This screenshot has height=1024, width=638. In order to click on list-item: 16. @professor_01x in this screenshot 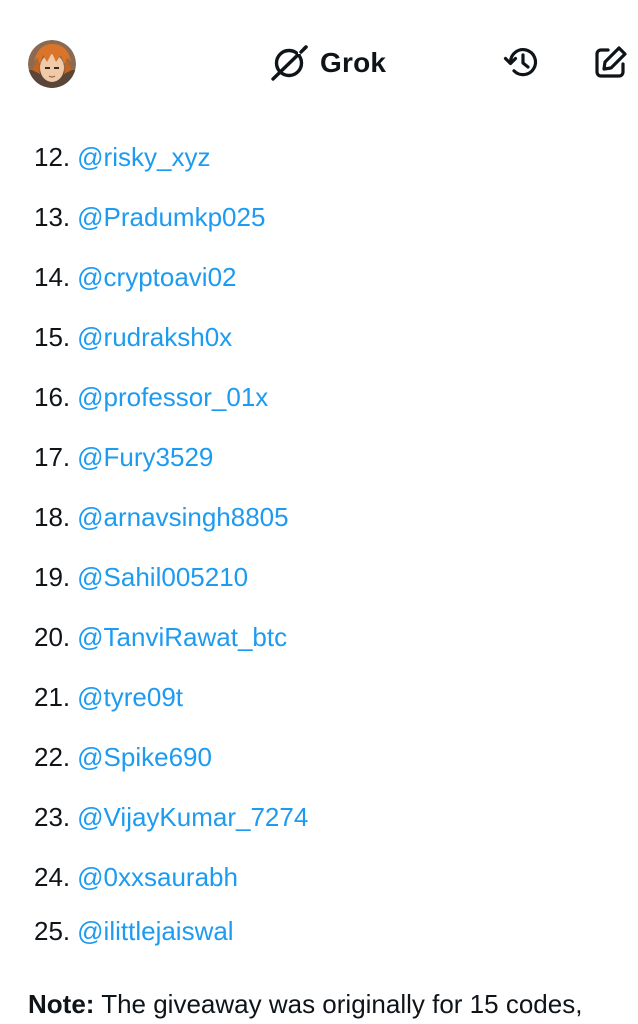, I will do `click(151, 397)`.